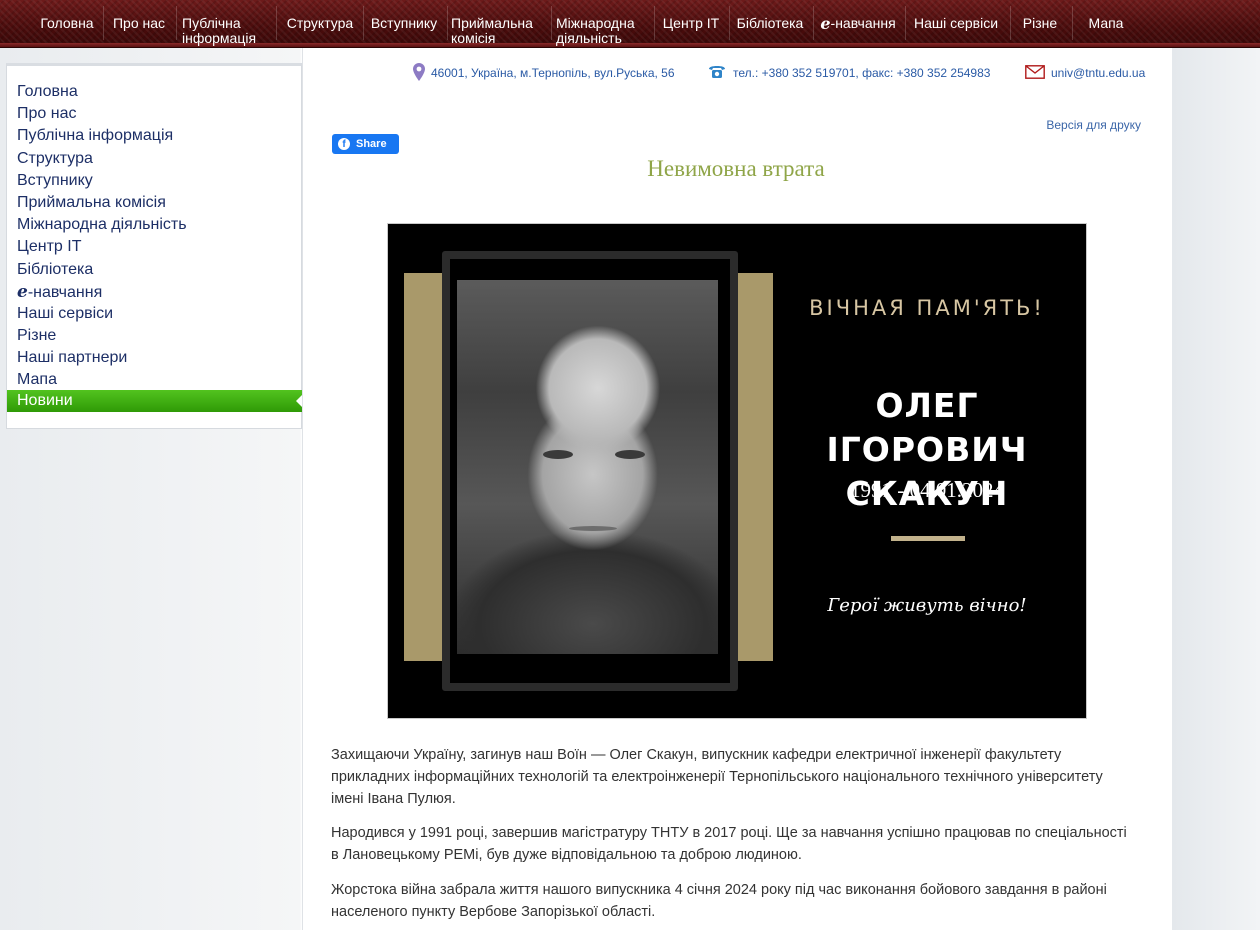 The image size is (1260, 930). I want to click on nav-item-structure: Структура, so click(320, 23).